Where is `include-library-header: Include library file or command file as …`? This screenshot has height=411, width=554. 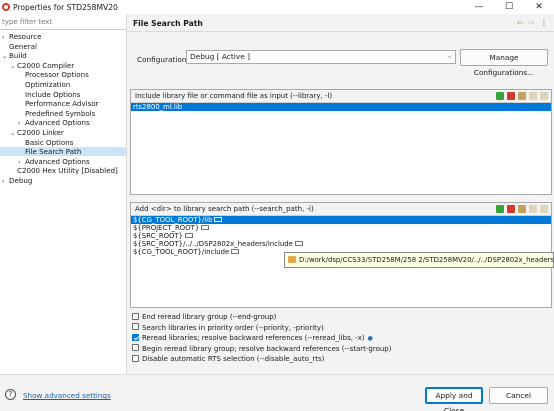 include-library-header: Include library file or command file as … is located at coordinates (341, 96).